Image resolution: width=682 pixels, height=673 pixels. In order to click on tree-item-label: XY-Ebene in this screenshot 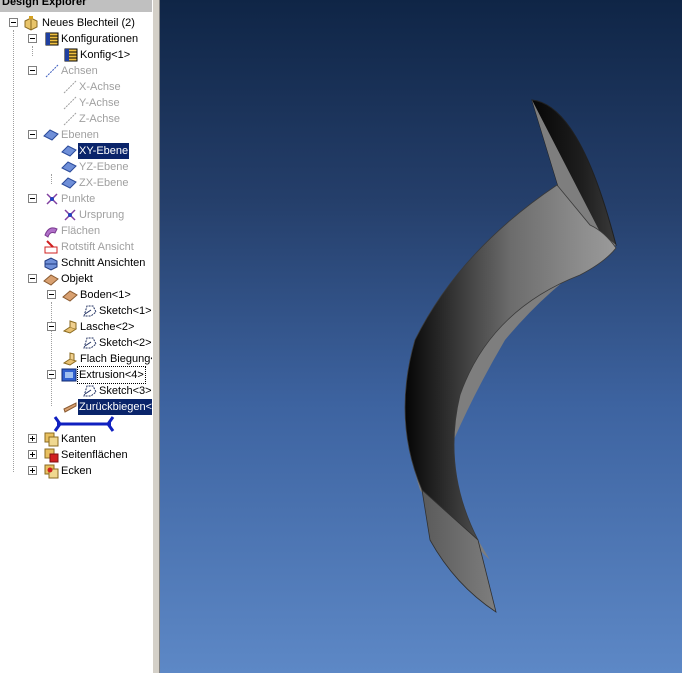, I will do `click(103, 151)`.